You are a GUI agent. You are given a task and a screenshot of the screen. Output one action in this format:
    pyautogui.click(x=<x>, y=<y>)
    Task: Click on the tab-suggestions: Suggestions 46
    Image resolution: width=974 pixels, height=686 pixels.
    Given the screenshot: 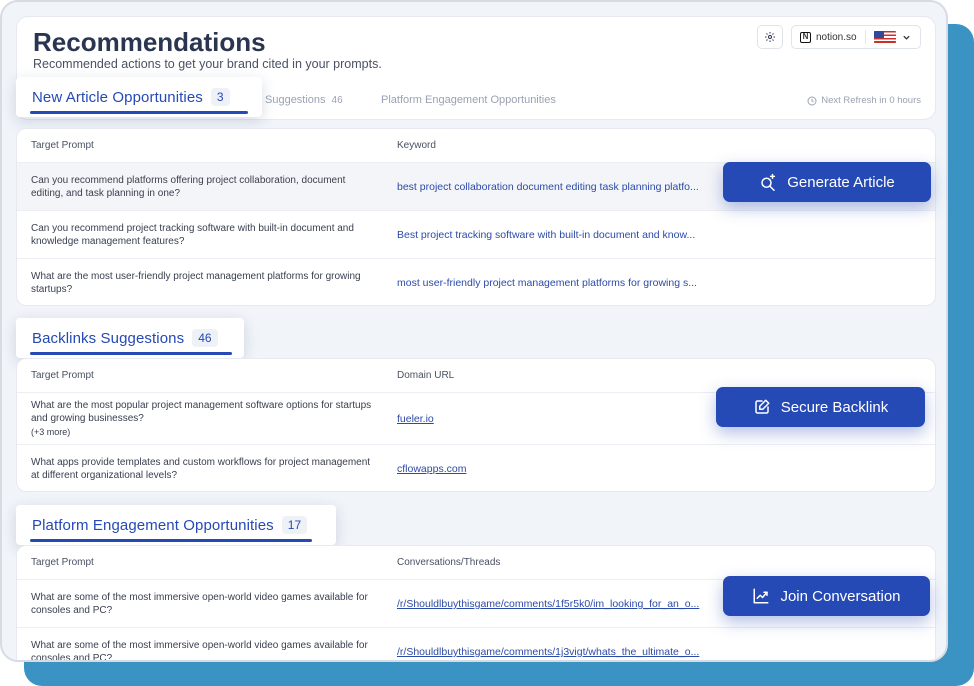 What is the action you would take?
    pyautogui.click(x=304, y=100)
    